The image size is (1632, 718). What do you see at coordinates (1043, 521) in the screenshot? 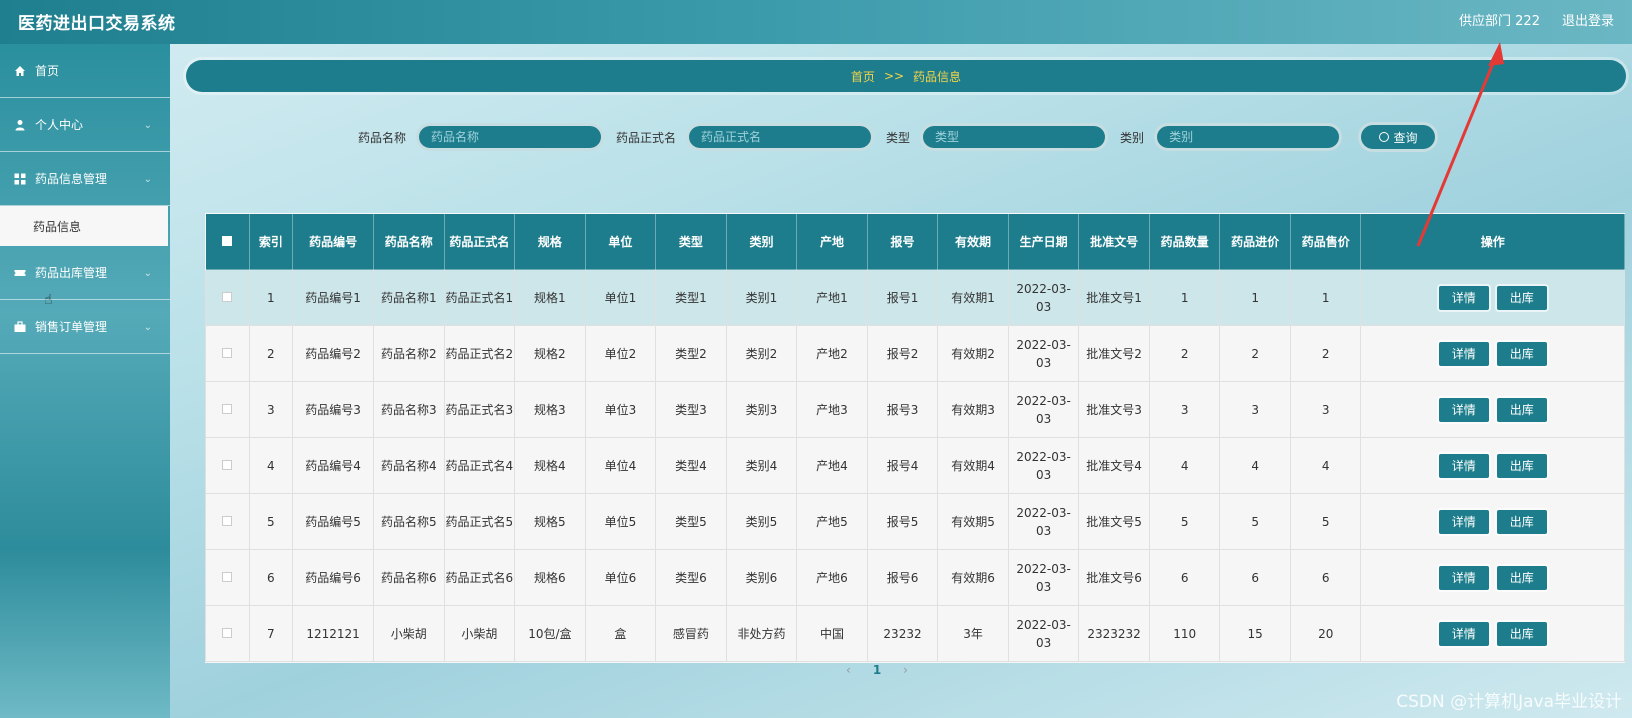
I see `table-cell: 2022-03-03` at bounding box center [1043, 521].